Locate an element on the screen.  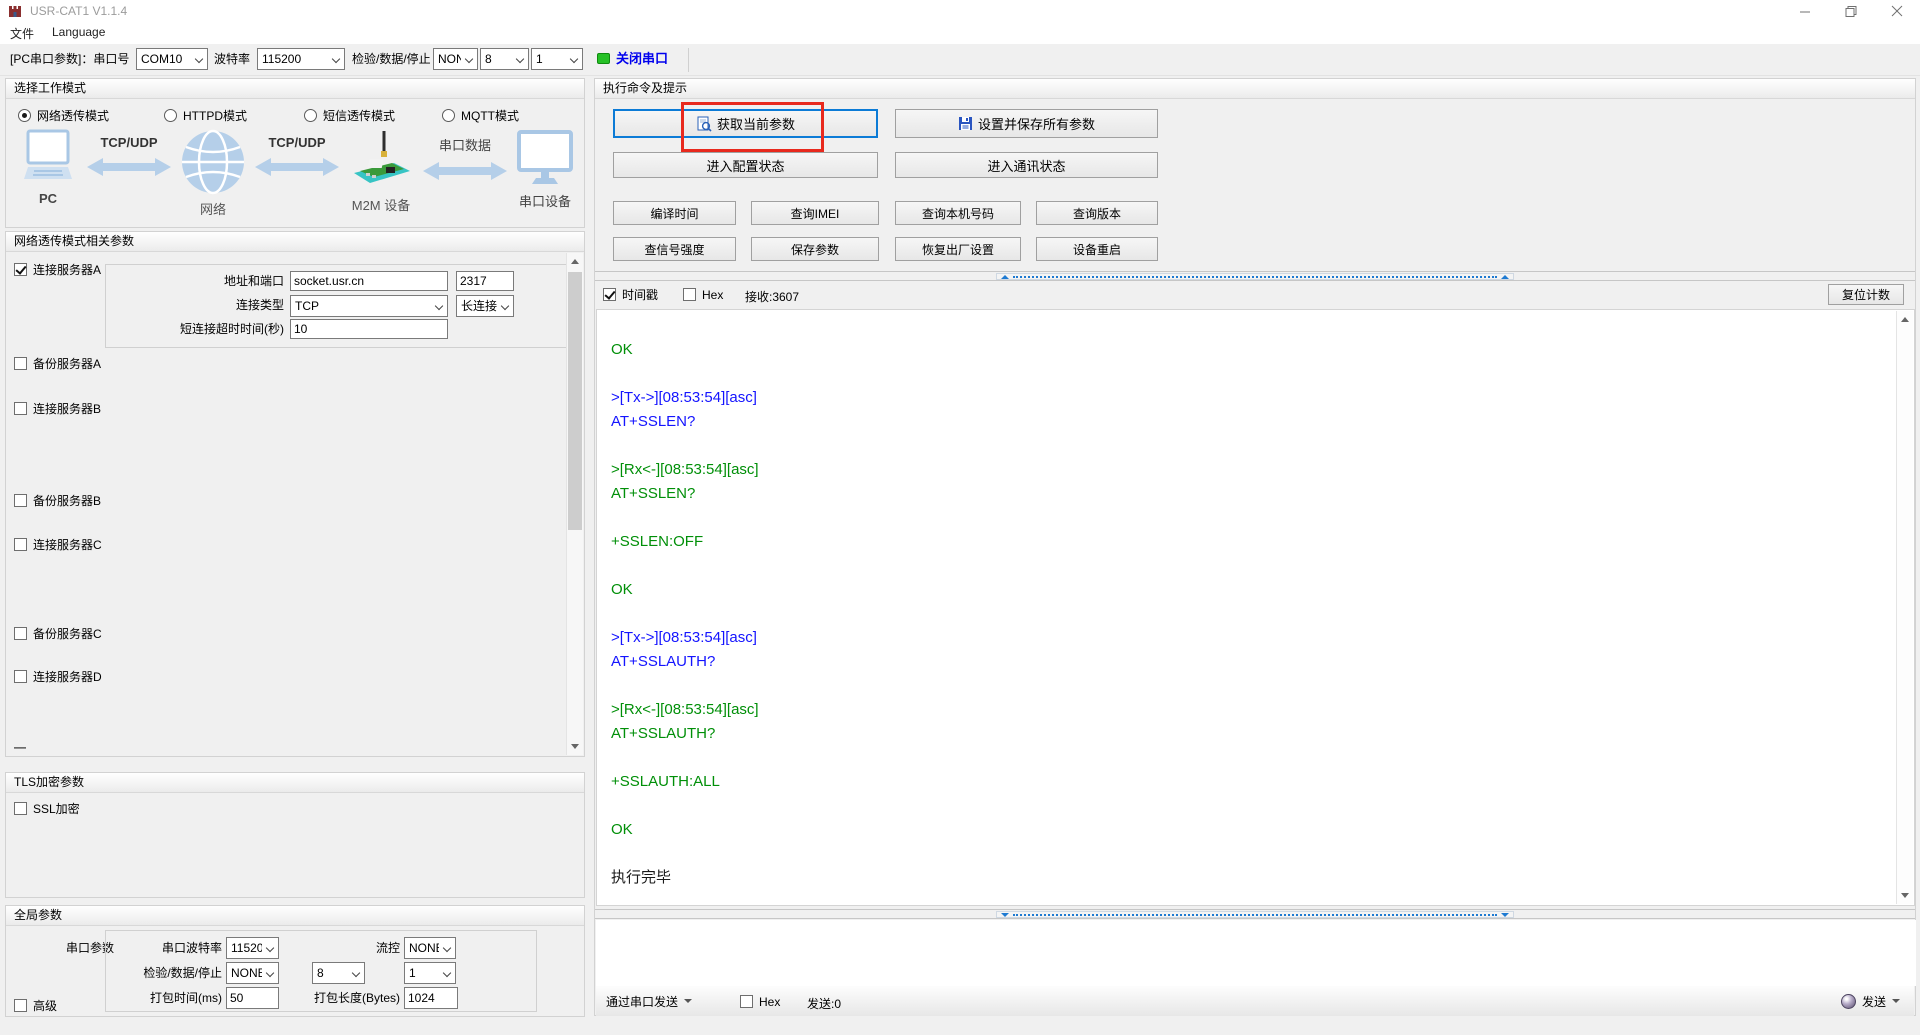
server-a-port-input is located at coordinates (485, 281).